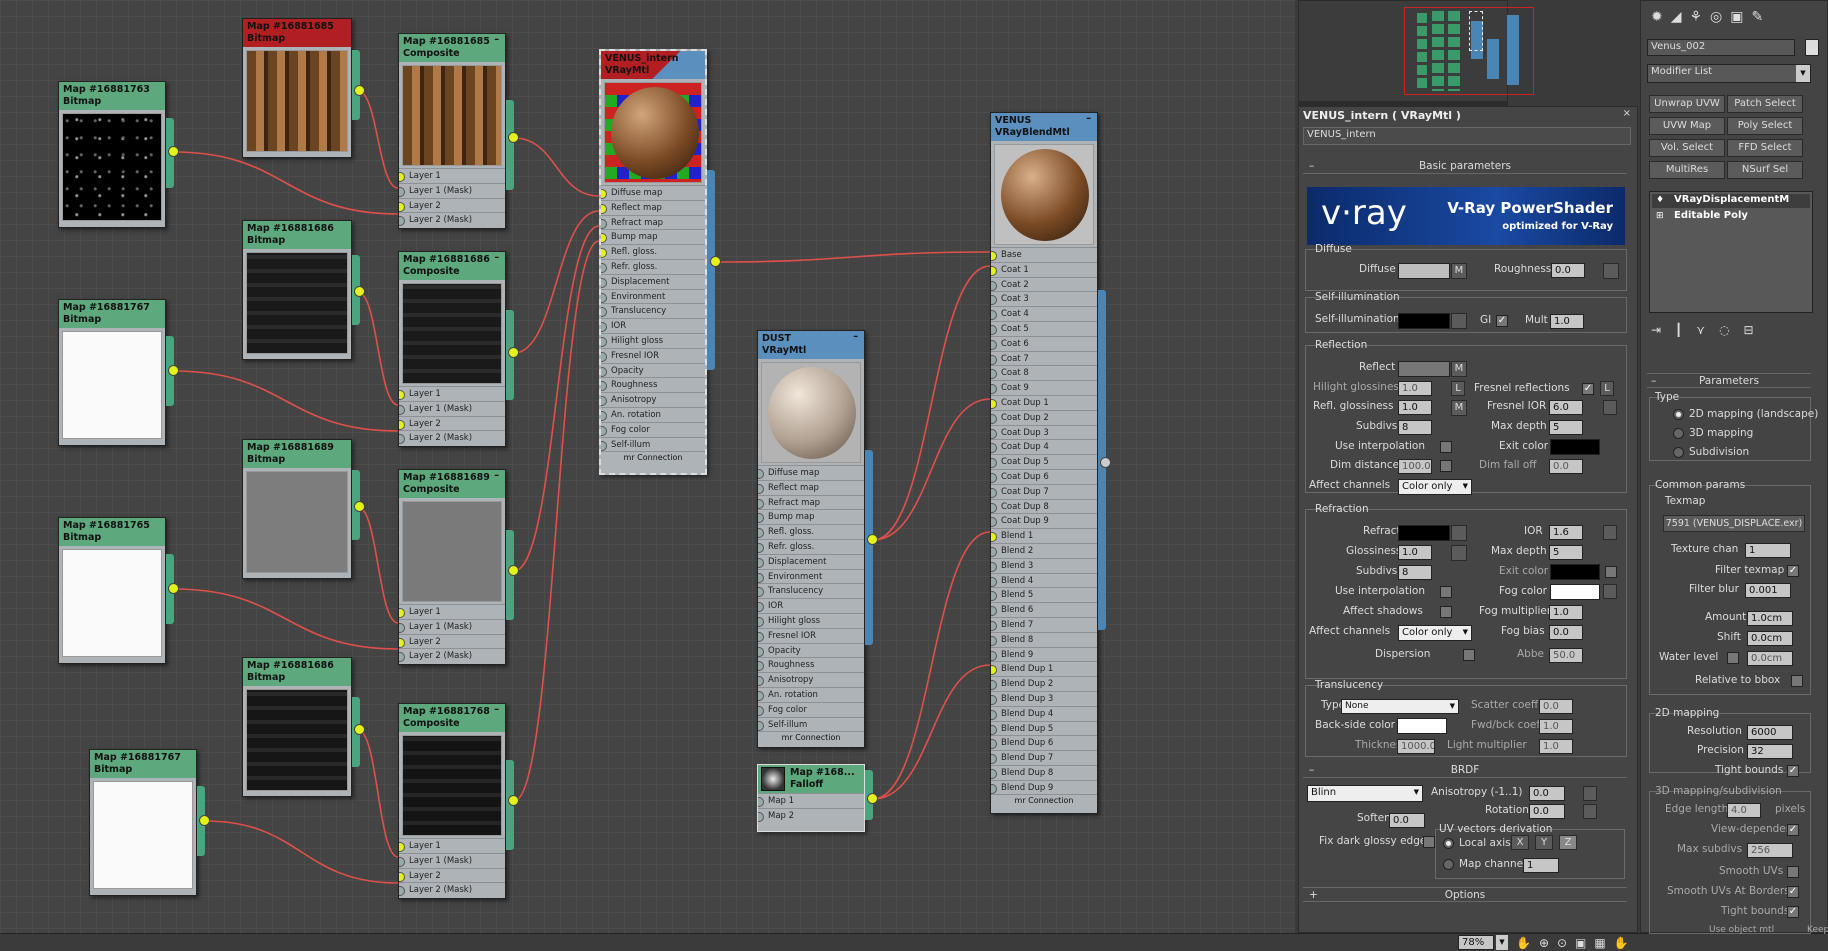 The height and width of the screenshot is (951, 1828). What do you see at coordinates (1044, 387) in the screenshot?
I see `input-slot: Coat 9` at bounding box center [1044, 387].